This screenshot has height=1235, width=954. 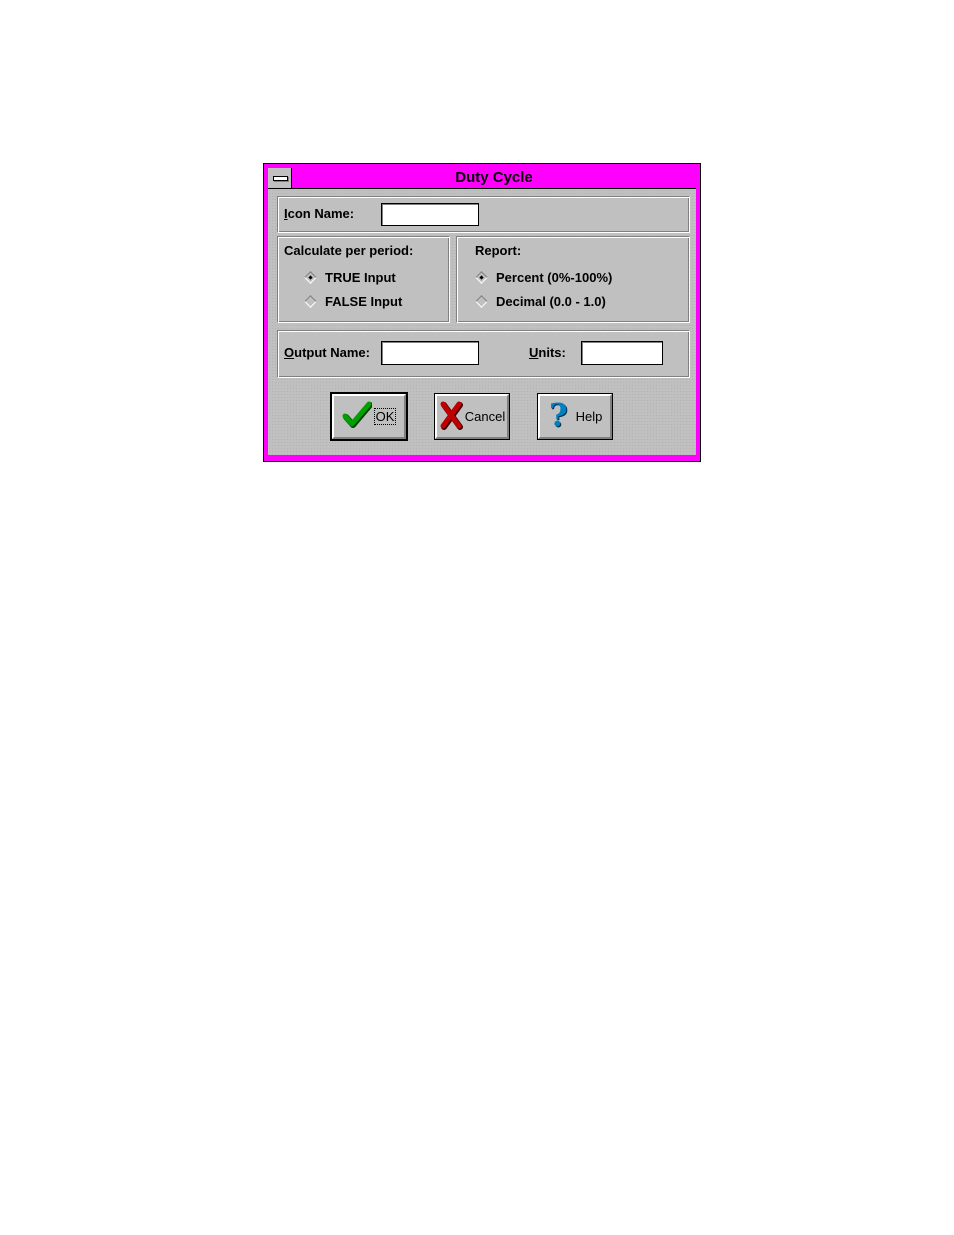 I want to click on ok-button-label: OK, so click(x=385, y=416).